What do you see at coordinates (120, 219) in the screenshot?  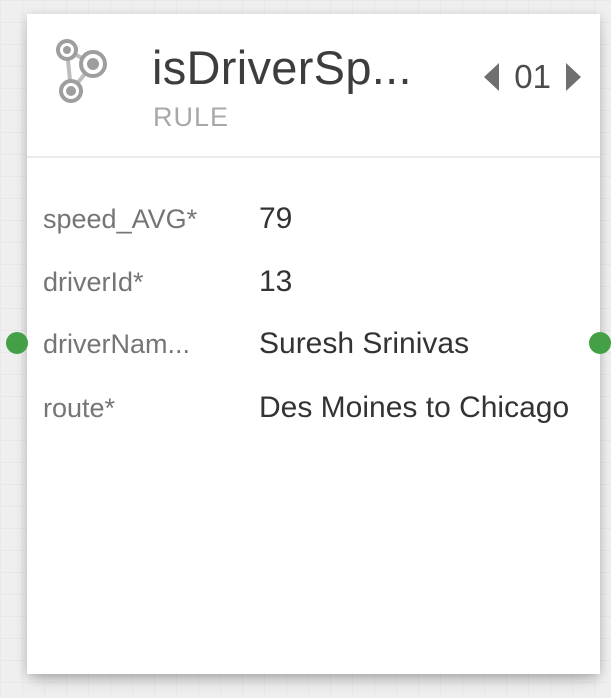 I see `field-label: speed_AVG*` at bounding box center [120, 219].